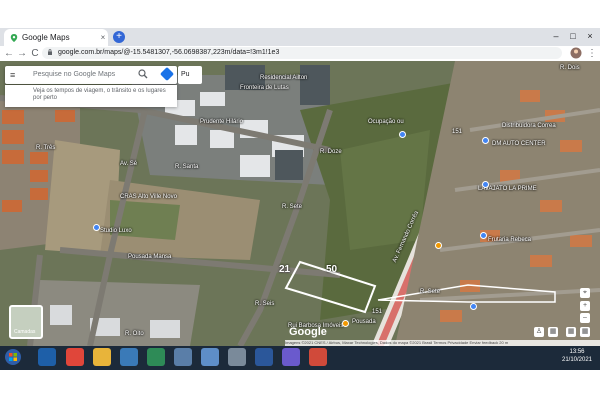 The image size is (600, 396). What do you see at coordinates (50, 52) in the screenshot?
I see `lock-icon` at bounding box center [50, 52].